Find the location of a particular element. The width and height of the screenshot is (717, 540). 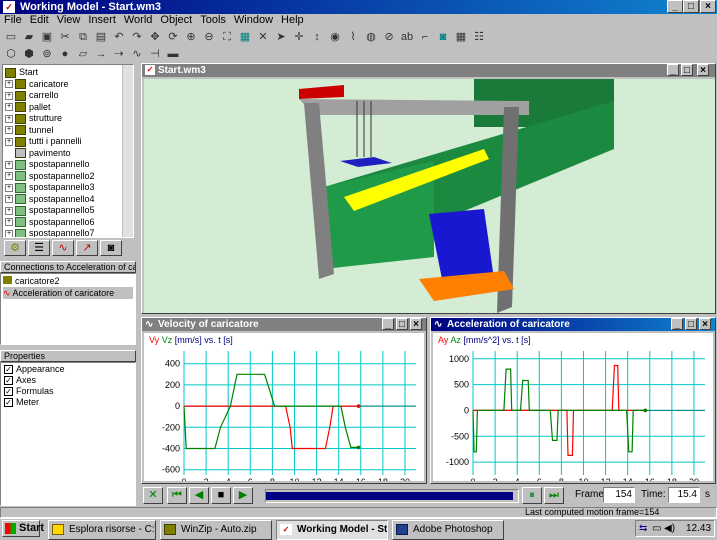

network-icon: ⇆ is located at coordinates (643, 528).